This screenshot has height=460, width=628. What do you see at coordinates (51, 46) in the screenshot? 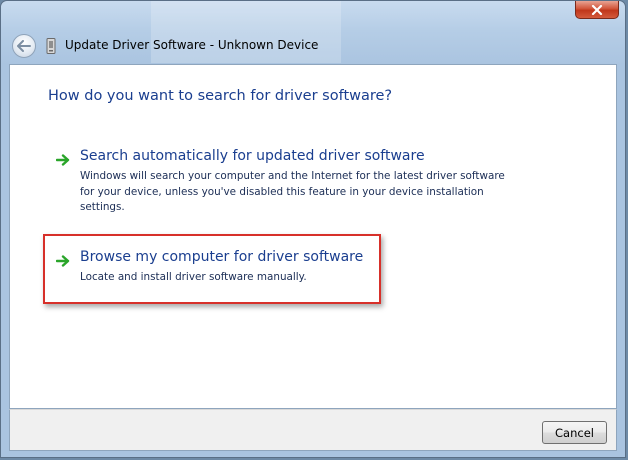
I see `device-icon` at bounding box center [51, 46].